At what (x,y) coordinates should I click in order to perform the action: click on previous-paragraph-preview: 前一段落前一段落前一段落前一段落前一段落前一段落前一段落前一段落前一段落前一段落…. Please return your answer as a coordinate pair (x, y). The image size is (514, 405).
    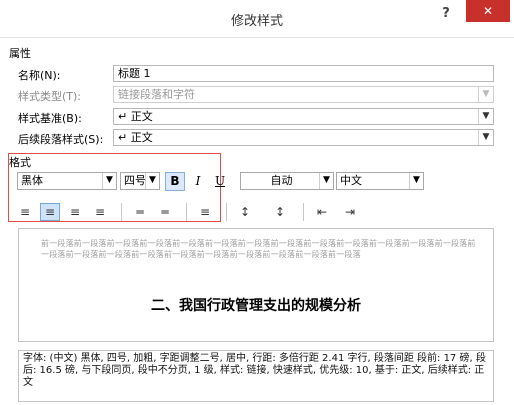
    Looking at the image, I should click on (258, 249).